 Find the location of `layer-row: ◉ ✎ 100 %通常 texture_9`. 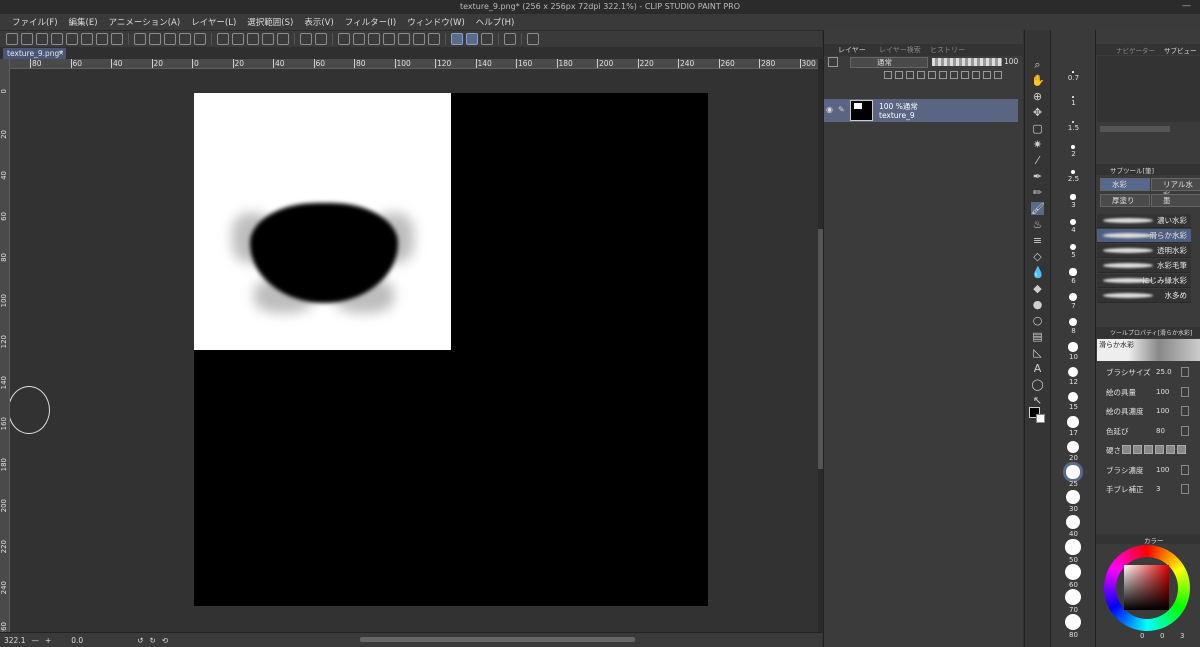

layer-row: ◉ ✎ 100 %通常 texture_9 is located at coordinates (921, 110).